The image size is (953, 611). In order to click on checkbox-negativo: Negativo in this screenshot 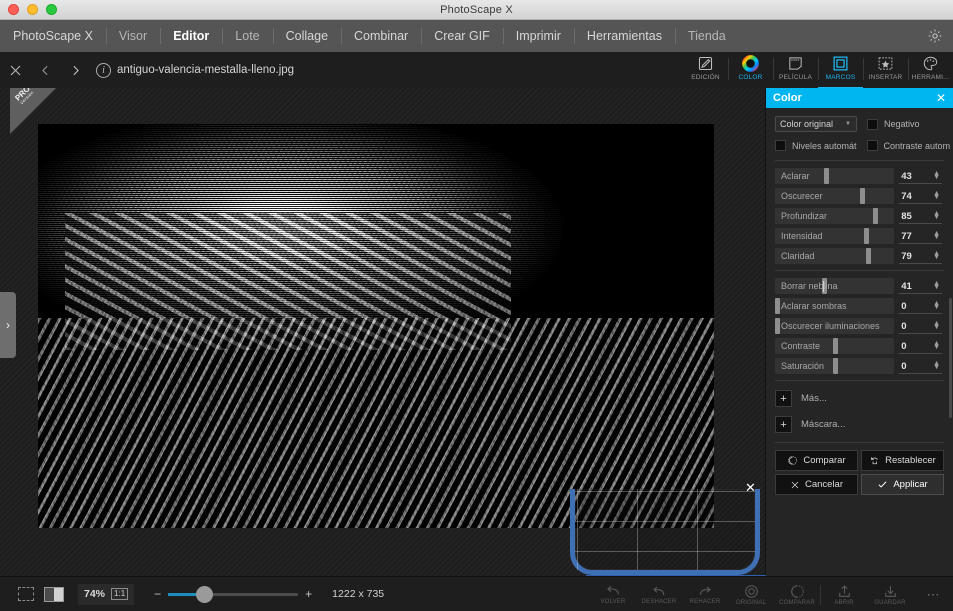, I will do `click(893, 124)`.